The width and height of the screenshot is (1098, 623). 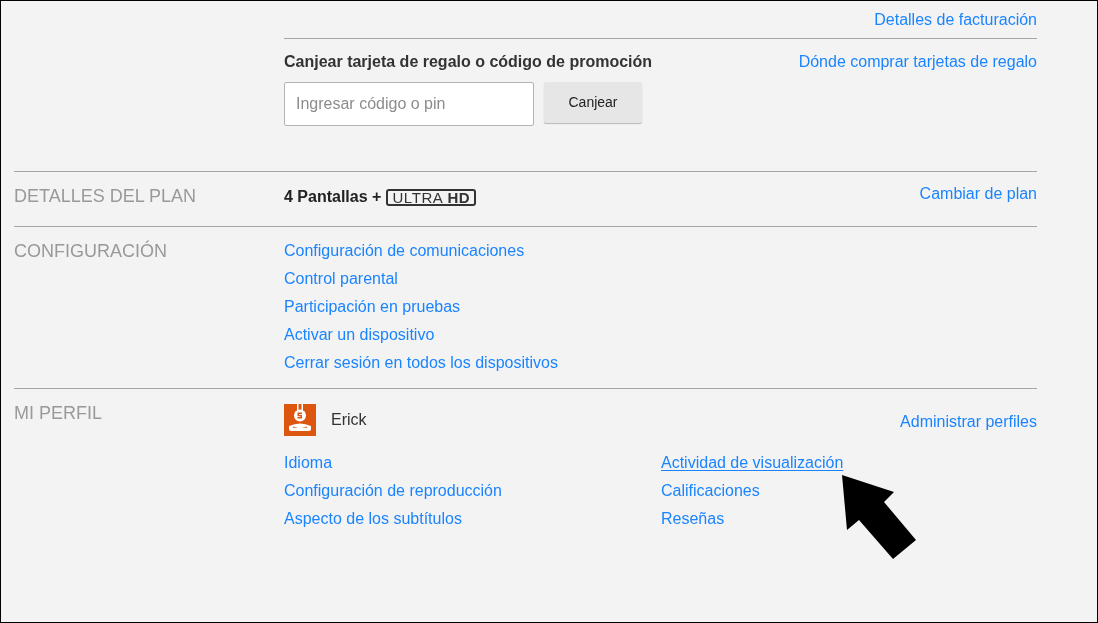 I want to click on gift-card-stores-link: Dónde comprar tarjetas de regalo, so click(x=917, y=62).